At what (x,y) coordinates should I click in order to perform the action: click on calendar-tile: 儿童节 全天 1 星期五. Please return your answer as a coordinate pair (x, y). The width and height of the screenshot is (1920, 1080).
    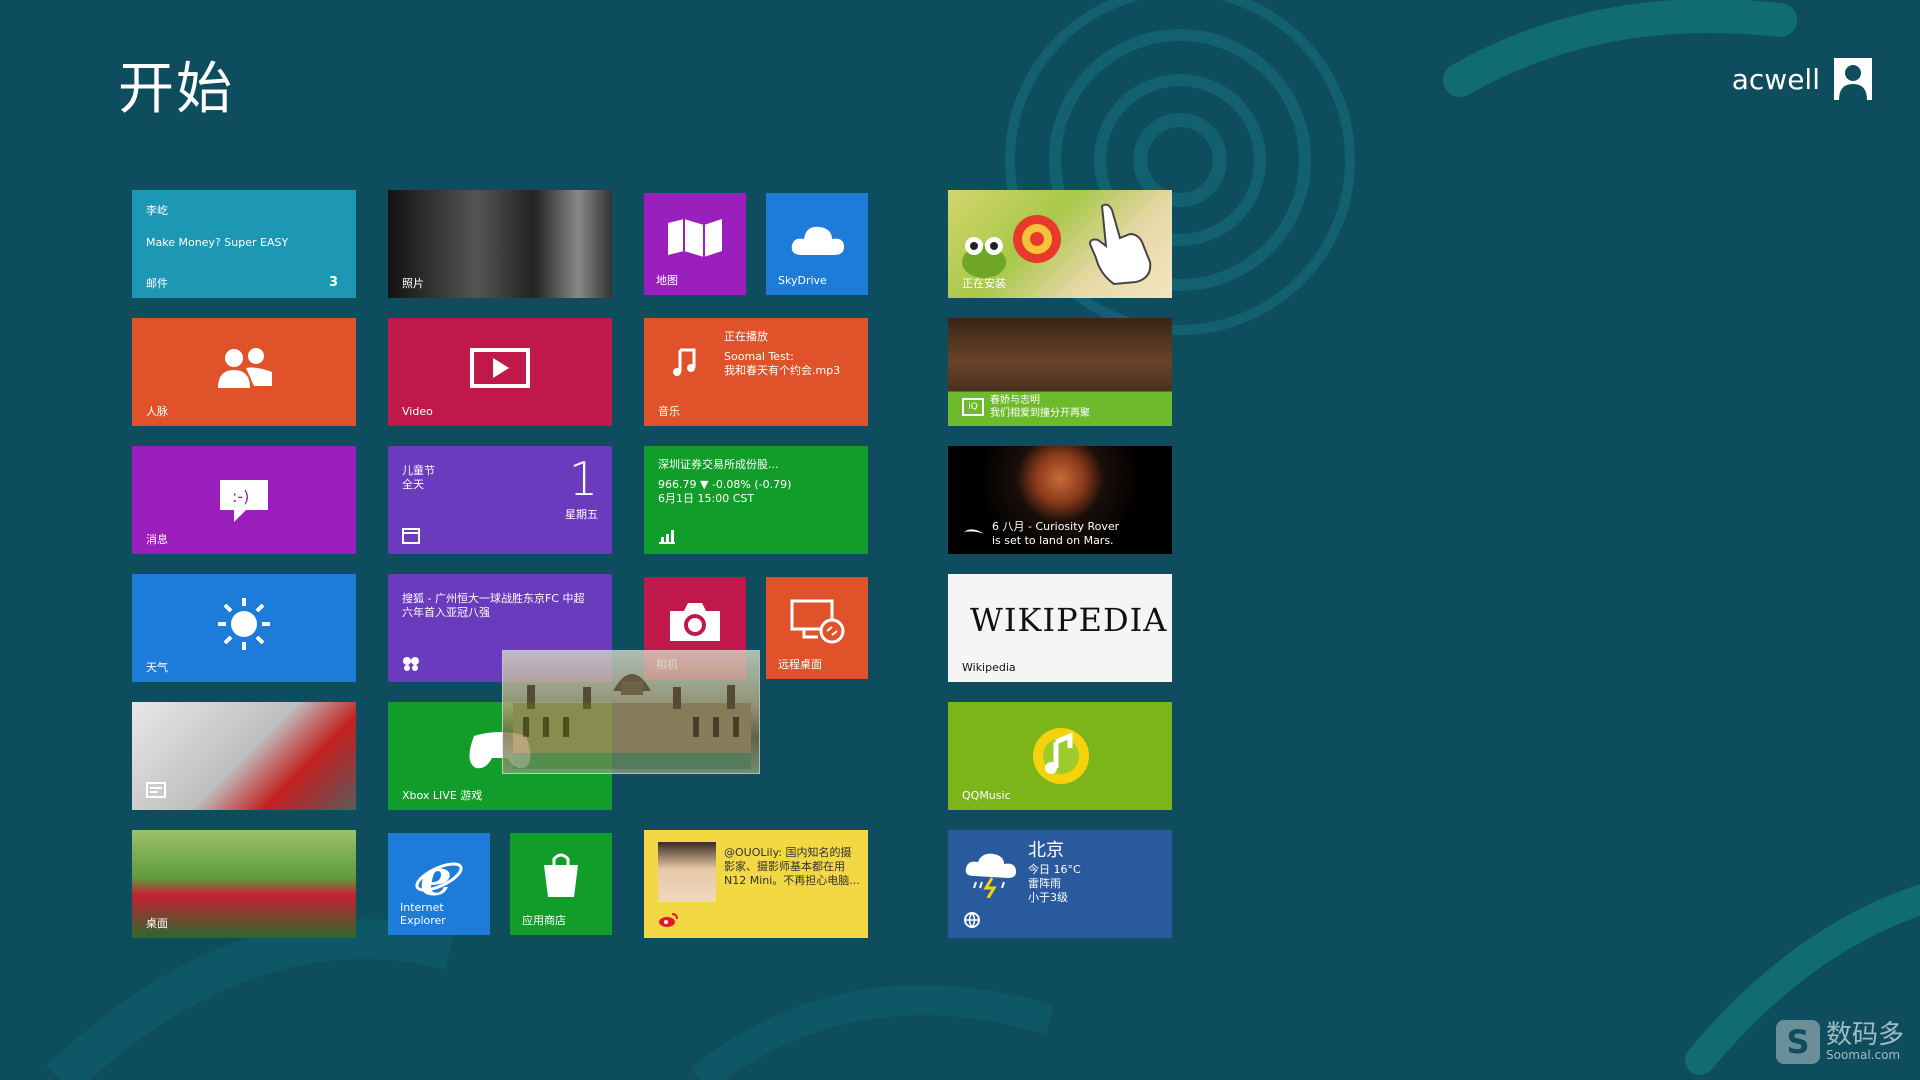
    Looking at the image, I should click on (500, 500).